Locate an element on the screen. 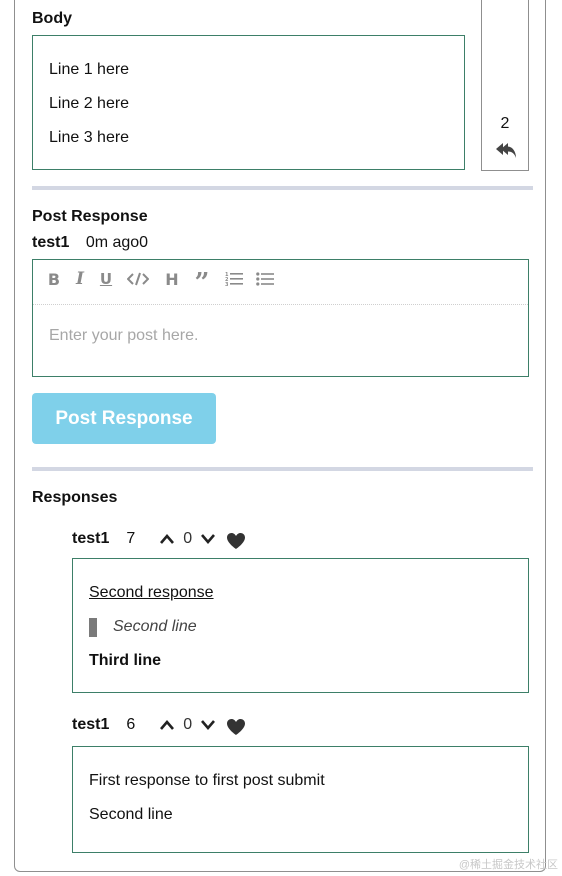  blockquote-text: Second line is located at coordinates (155, 626).